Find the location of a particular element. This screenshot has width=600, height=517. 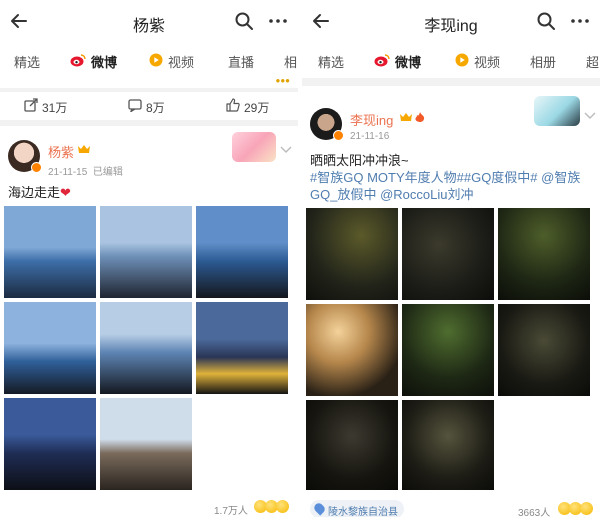

previous-post-actions: 31万 8万 29万 is located at coordinates (149, 106).